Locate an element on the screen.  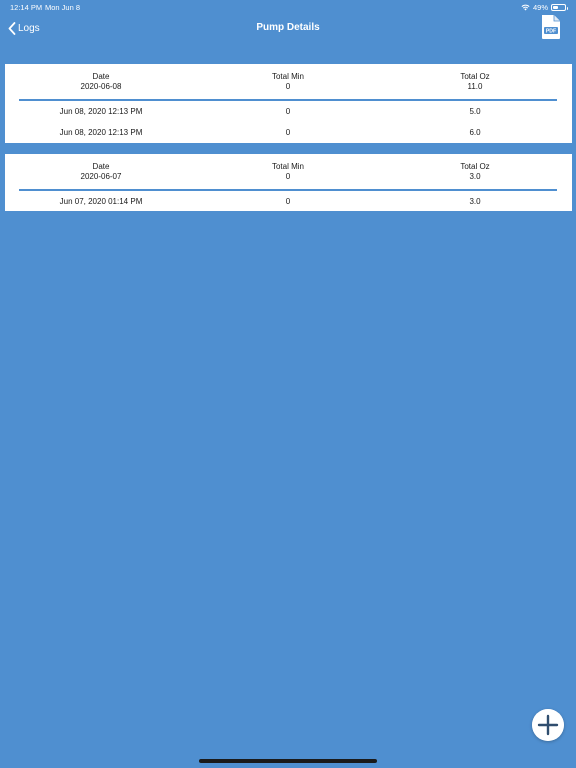
total-oz-value: 11.0 is located at coordinates (475, 86).